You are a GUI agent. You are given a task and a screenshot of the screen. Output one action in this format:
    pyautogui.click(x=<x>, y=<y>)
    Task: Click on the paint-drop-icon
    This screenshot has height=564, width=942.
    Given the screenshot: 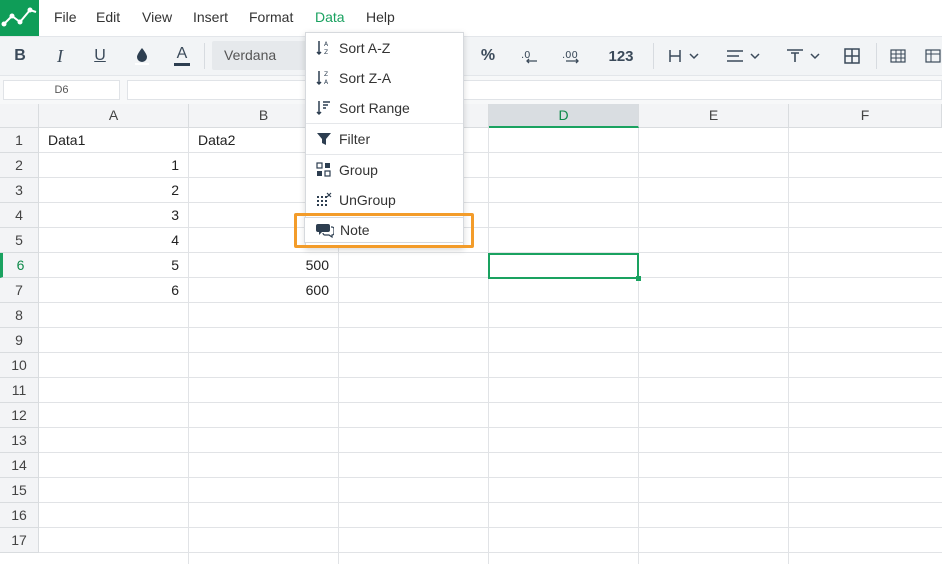 What is the action you would take?
    pyautogui.click(x=142, y=56)
    